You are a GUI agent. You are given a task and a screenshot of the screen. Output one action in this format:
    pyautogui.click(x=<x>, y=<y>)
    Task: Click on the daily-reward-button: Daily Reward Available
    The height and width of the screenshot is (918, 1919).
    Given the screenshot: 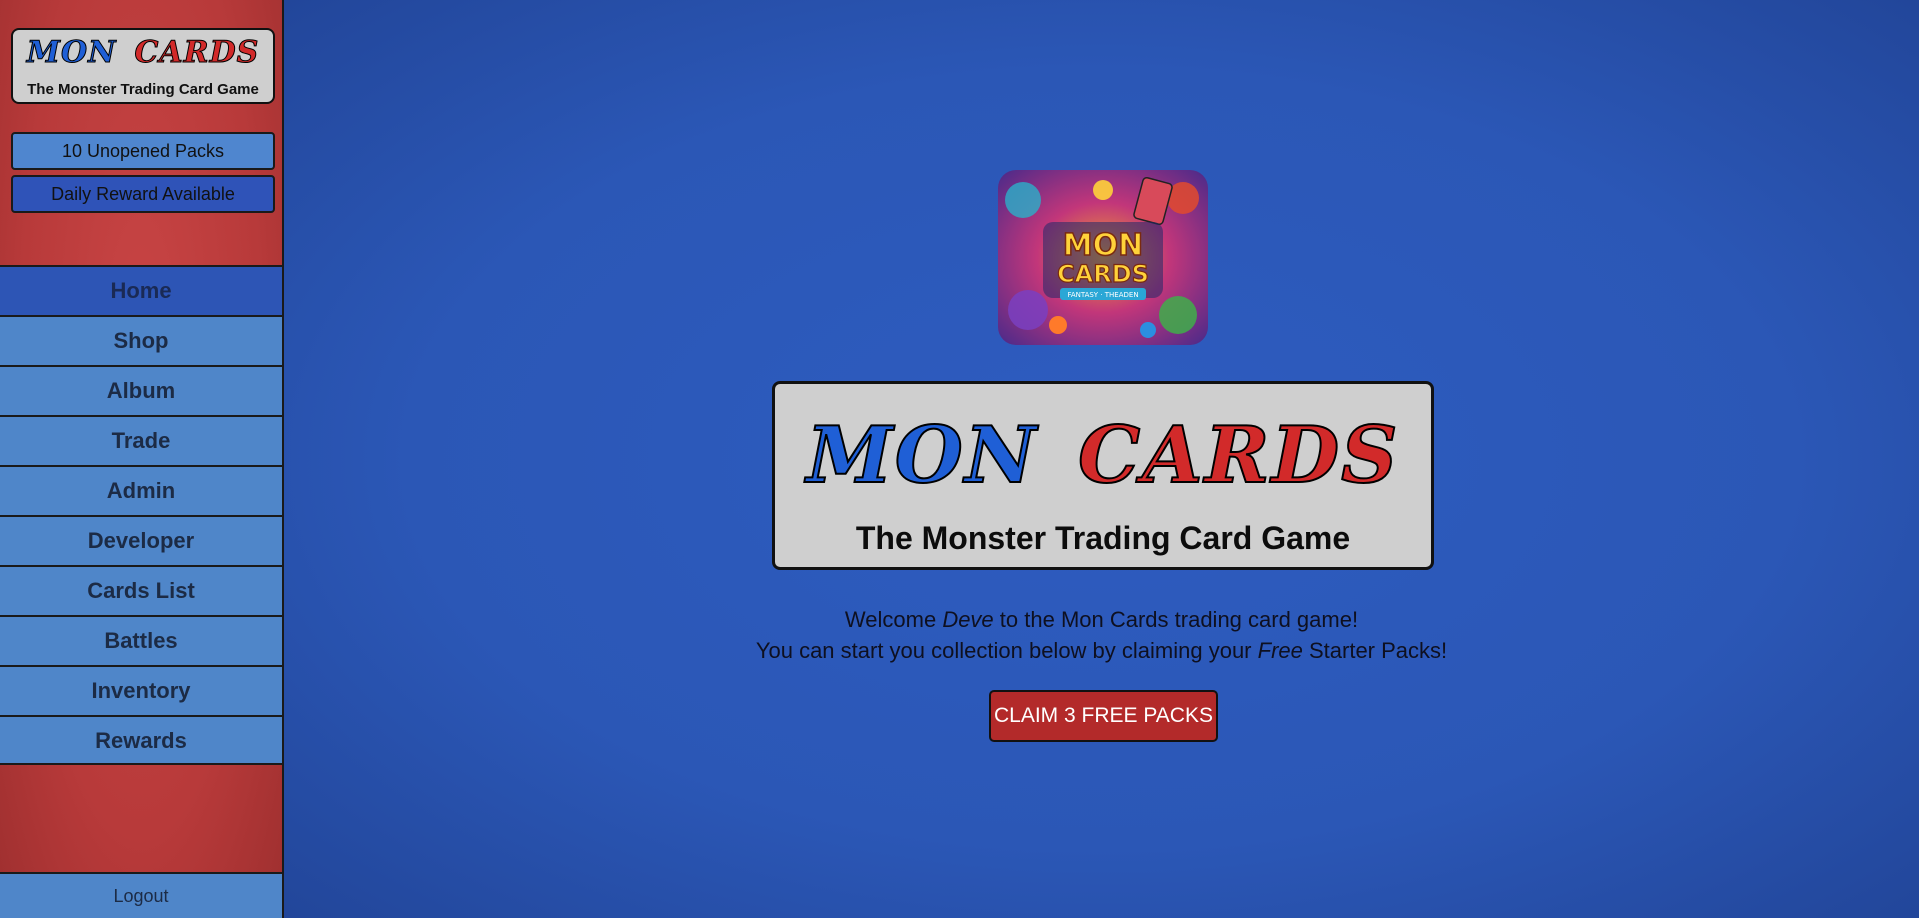 What is the action you would take?
    pyautogui.click(x=143, y=194)
    